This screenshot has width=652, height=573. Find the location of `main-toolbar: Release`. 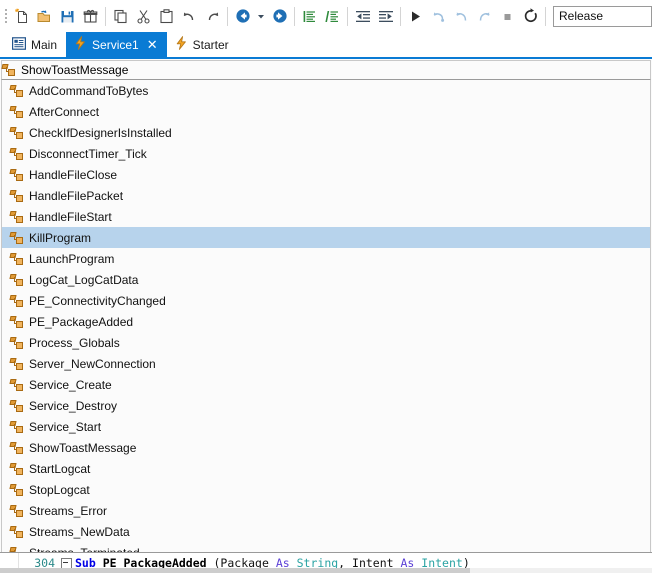

main-toolbar: Release is located at coordinates (326, 16).